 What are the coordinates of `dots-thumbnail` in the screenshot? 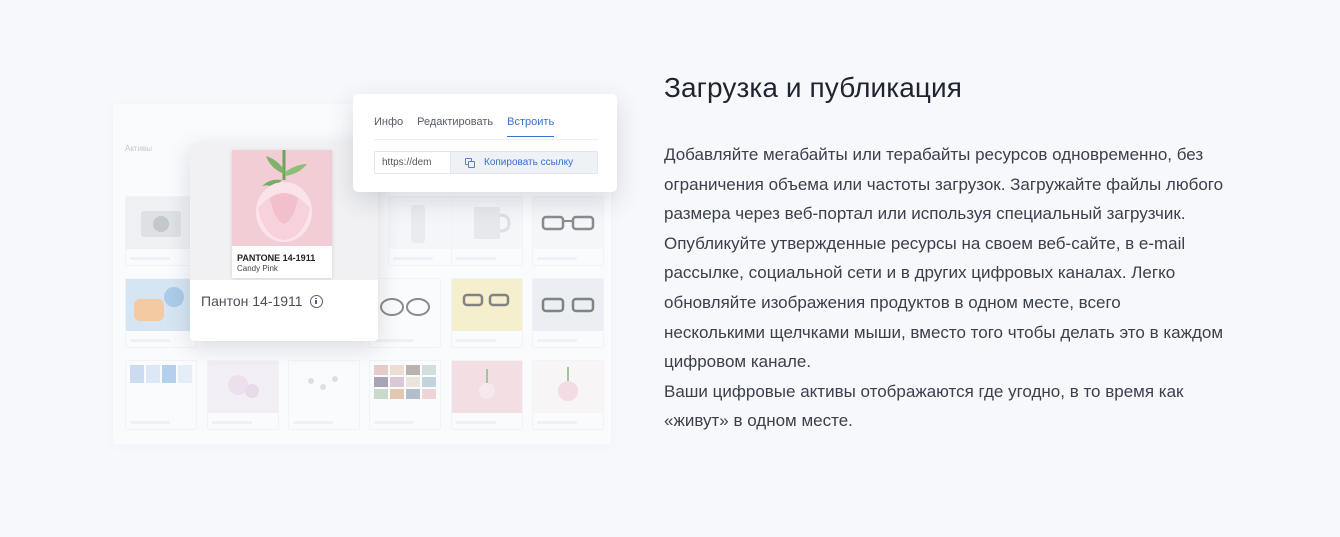 It's located at (324, 387).